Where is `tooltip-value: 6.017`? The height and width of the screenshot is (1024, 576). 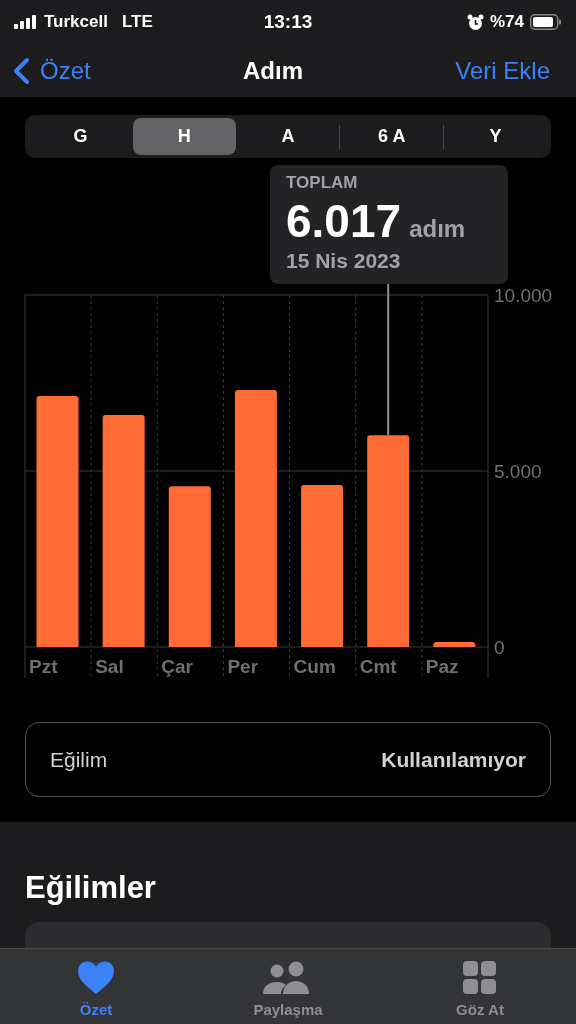
tooltip-value: 6.017 is located at coordinates (344, 221).